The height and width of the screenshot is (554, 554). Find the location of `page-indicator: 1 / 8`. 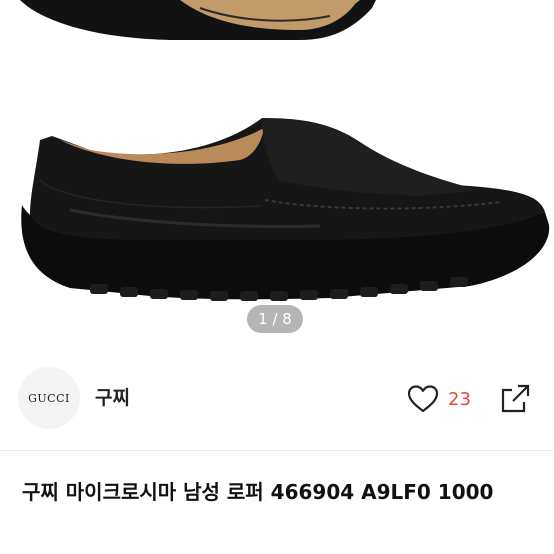

page-indicator: 1 / 8 is located at coordinates (275, 319).